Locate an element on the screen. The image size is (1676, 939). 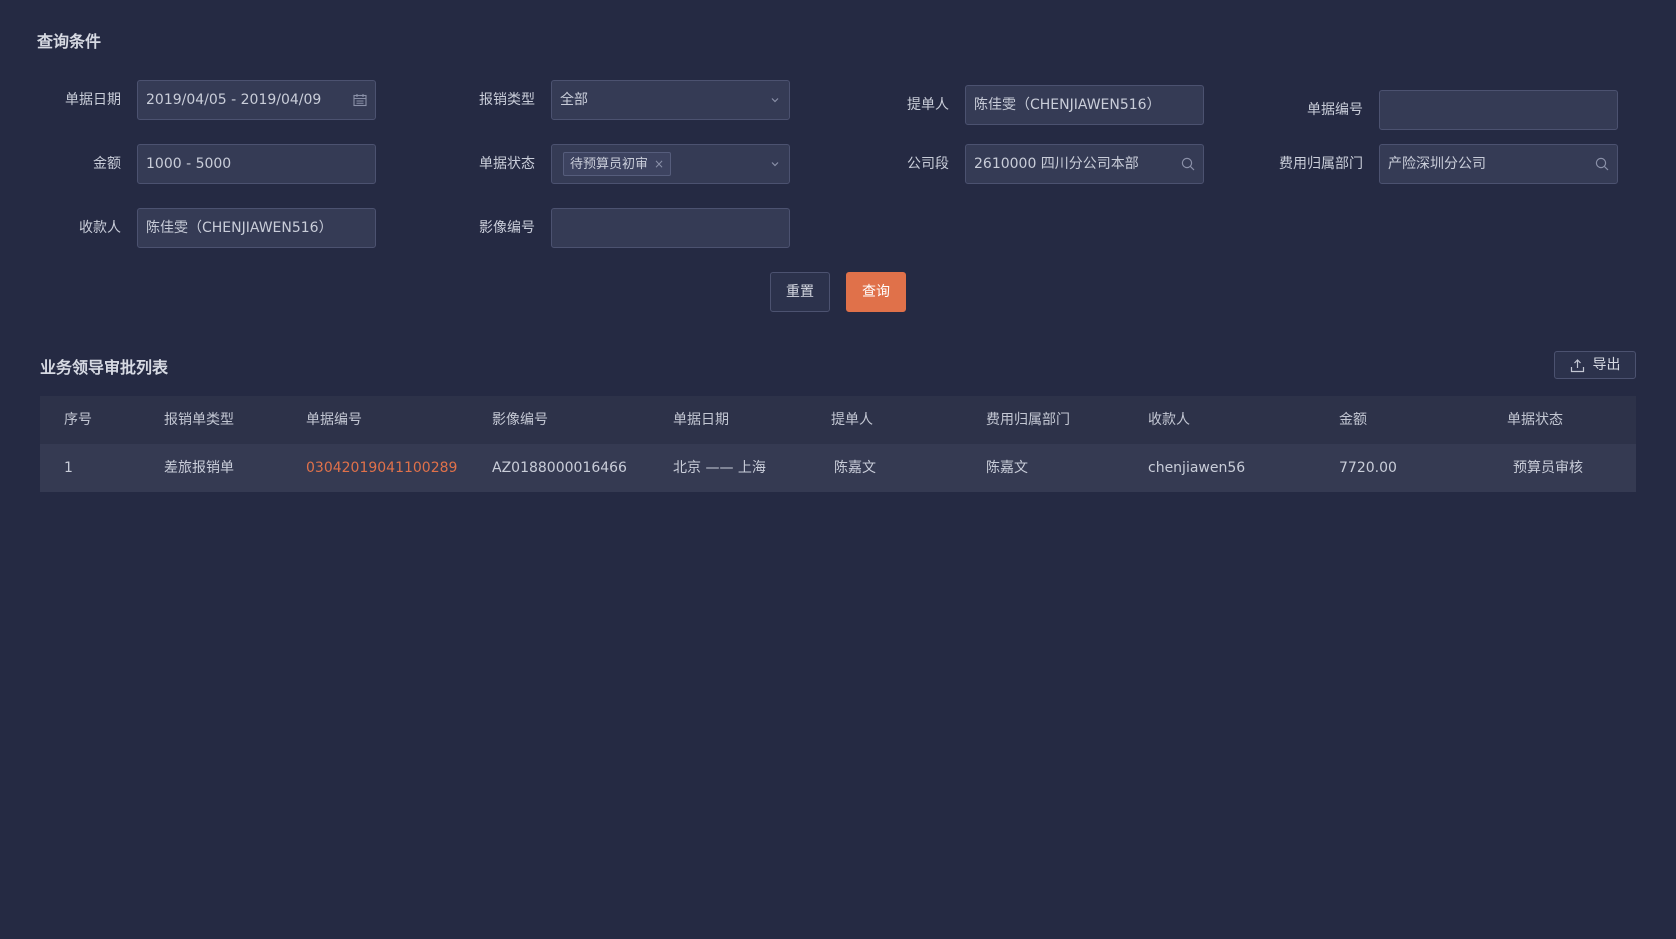
row-amount: 7720.00 is located at coordinates (1368, 468).